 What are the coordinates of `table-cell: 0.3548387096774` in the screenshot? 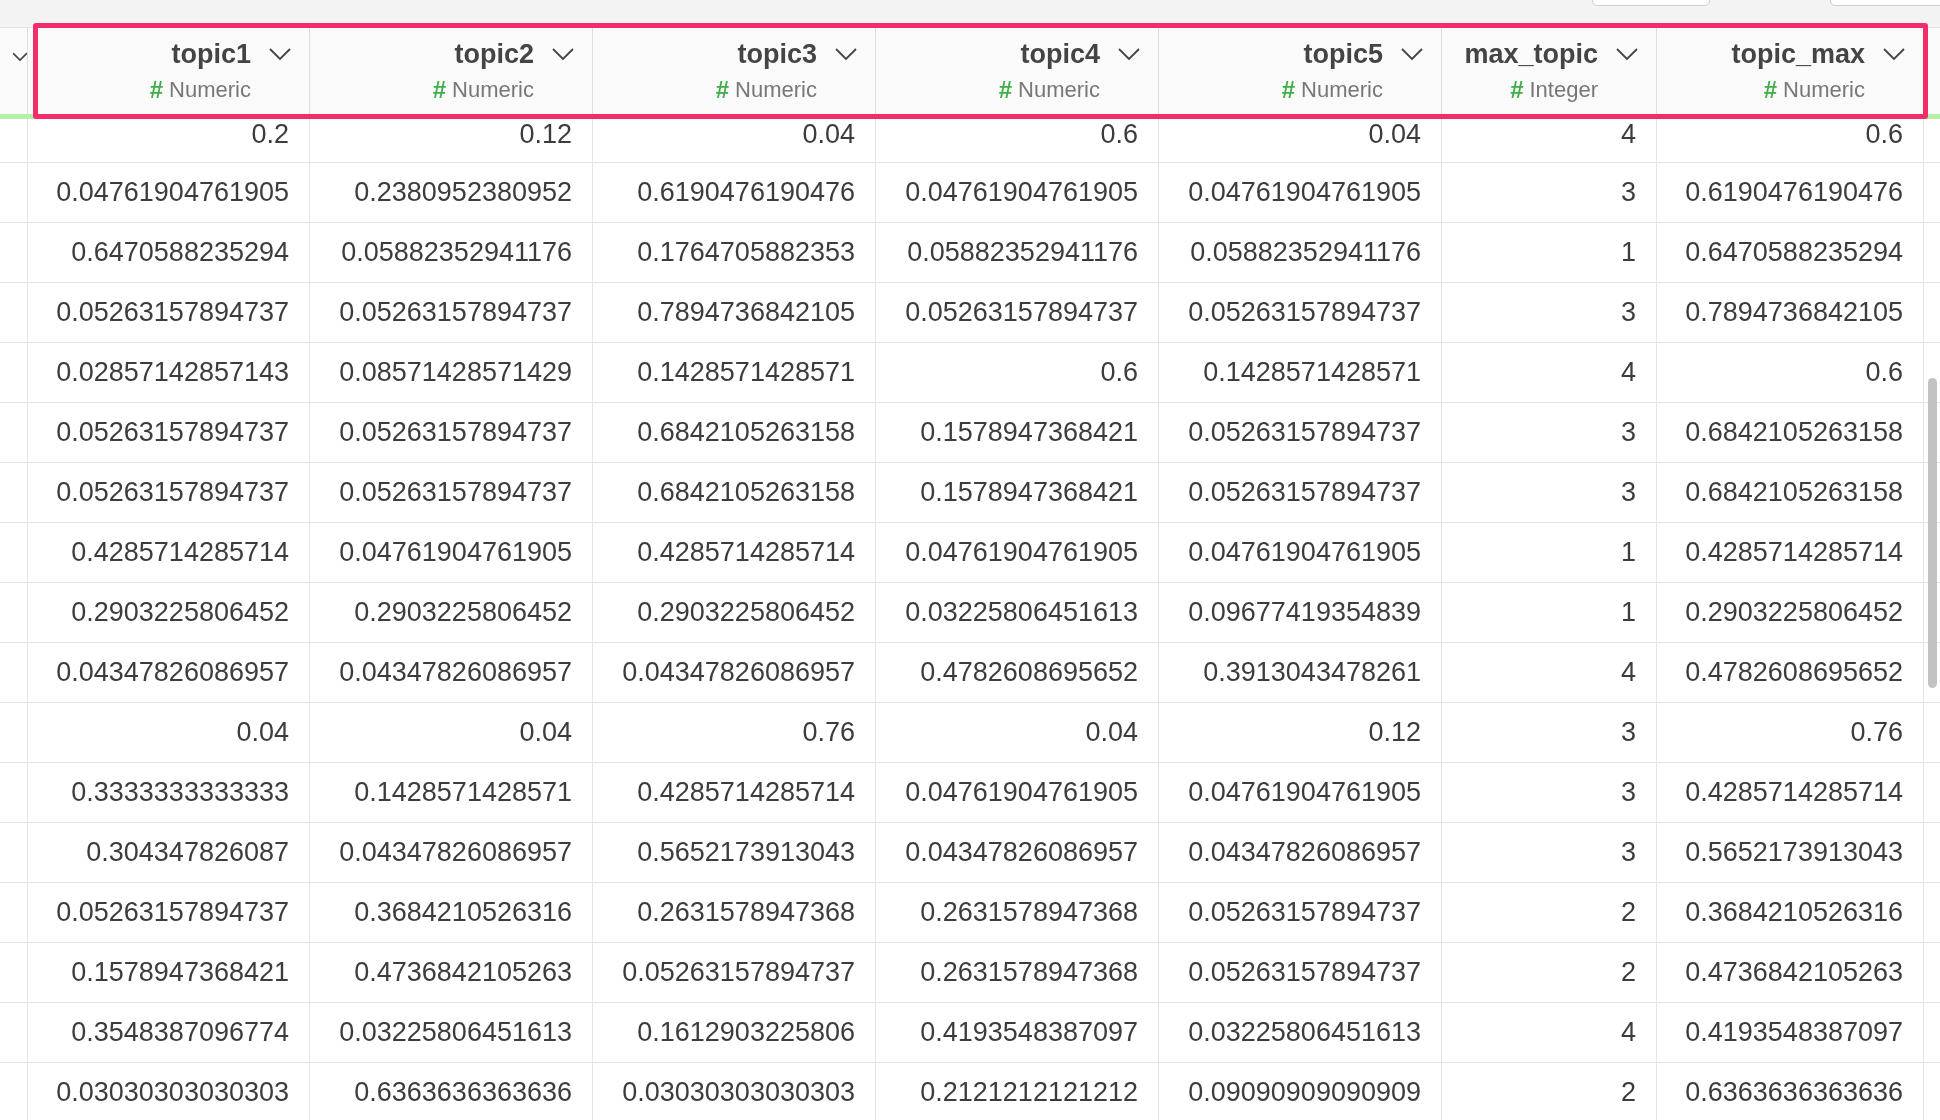 It's located at (180, 1032).